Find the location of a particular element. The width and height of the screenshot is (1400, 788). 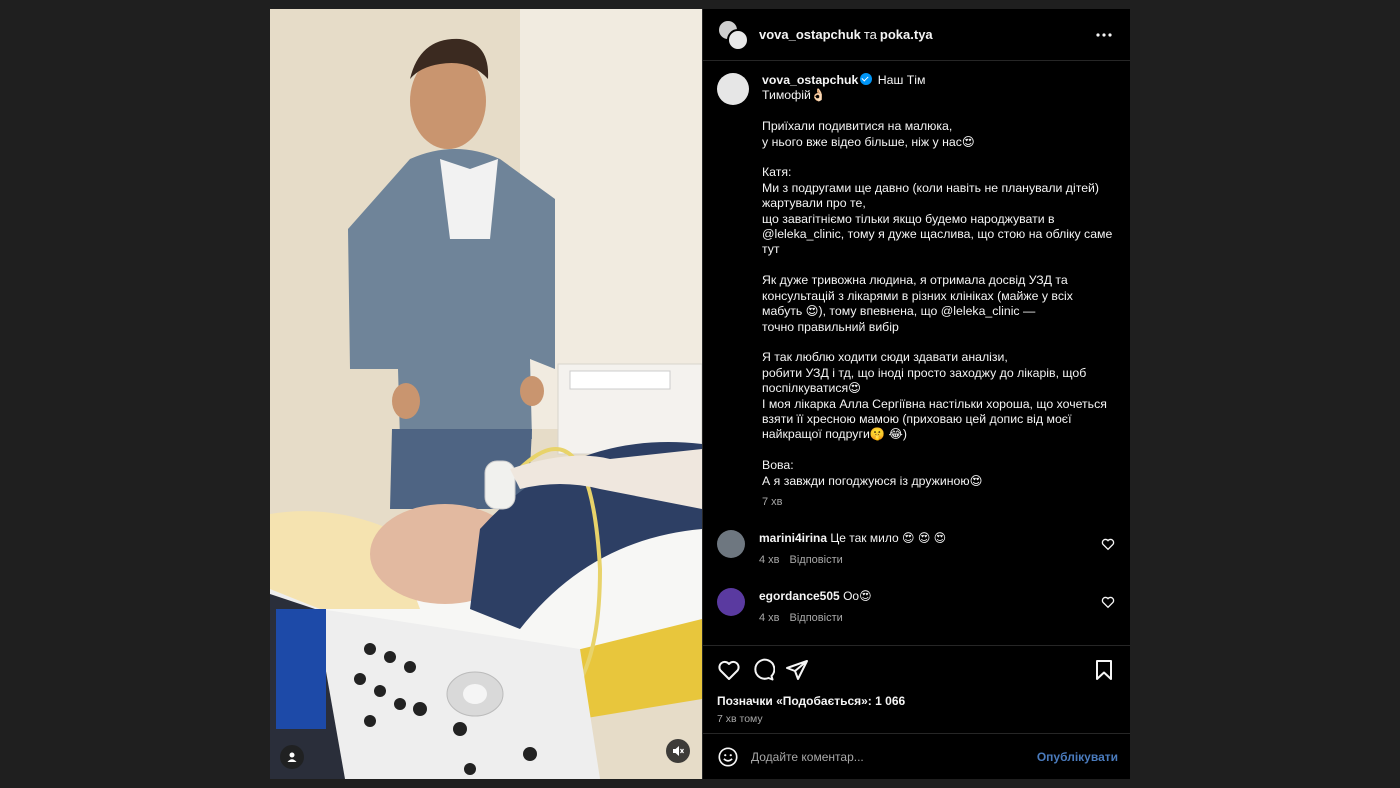

likes-count: Позначки «Подобається»: 1 066 is located at coordinates (916, 701).